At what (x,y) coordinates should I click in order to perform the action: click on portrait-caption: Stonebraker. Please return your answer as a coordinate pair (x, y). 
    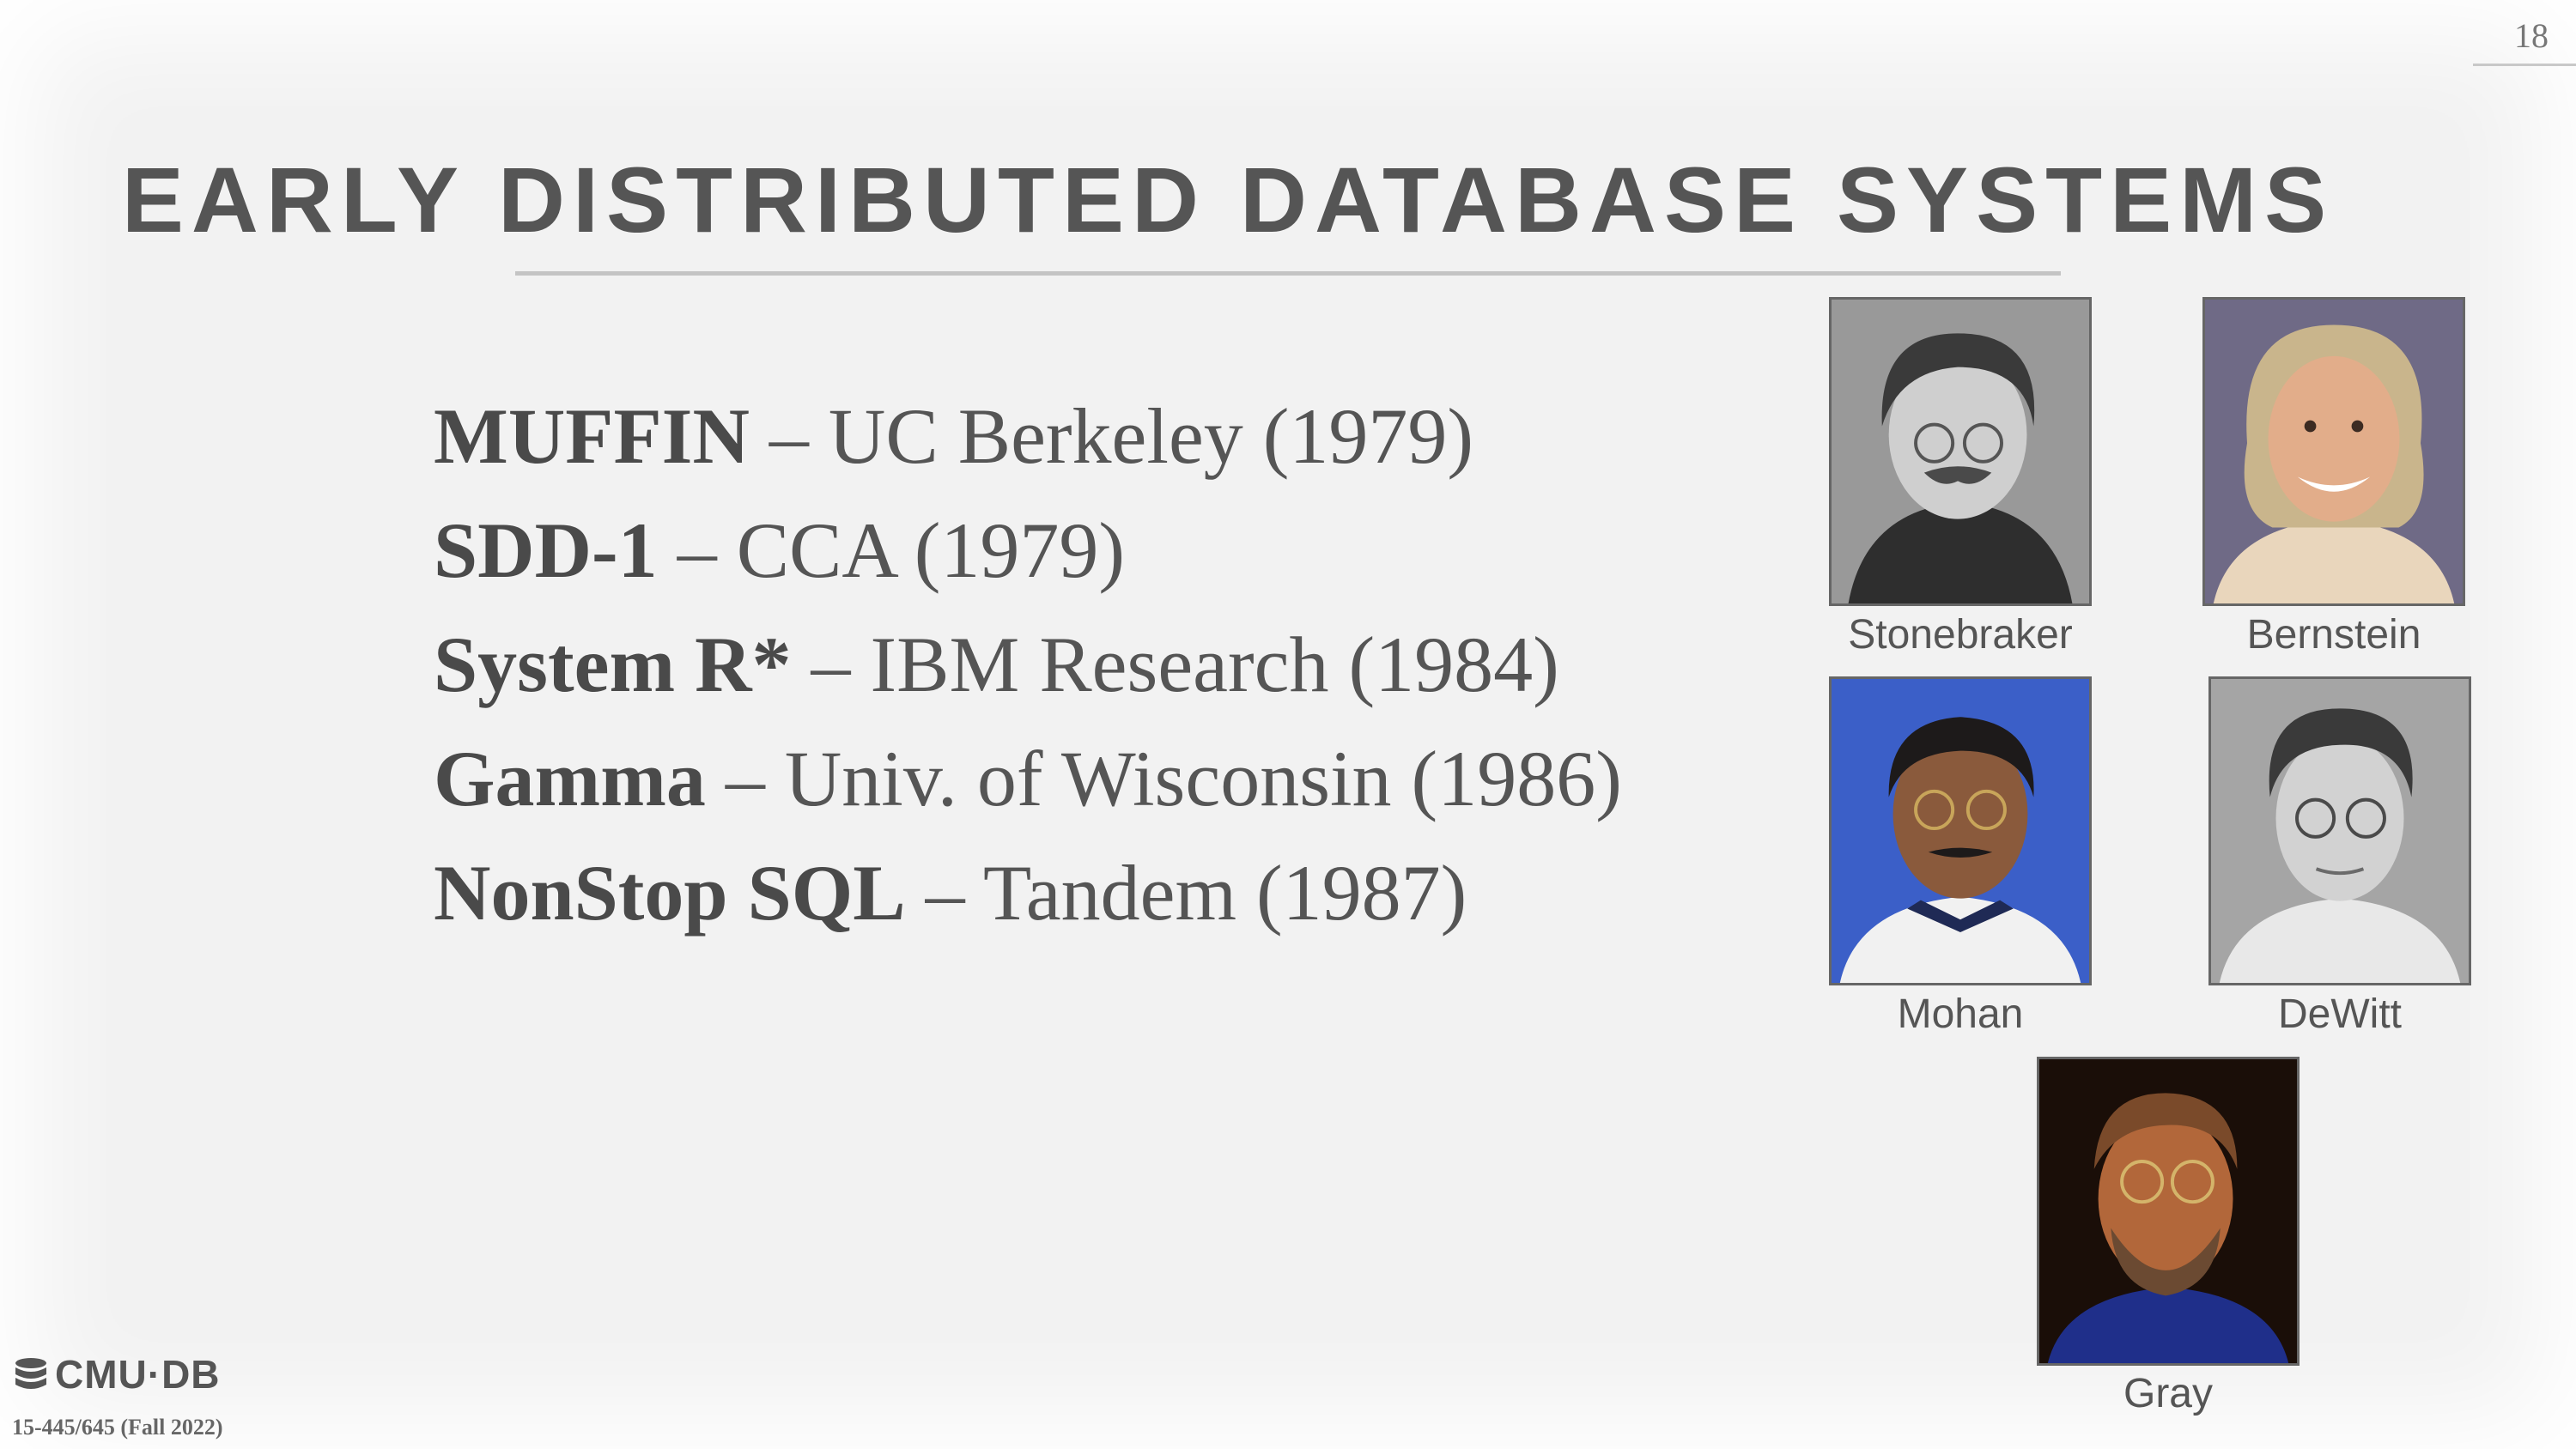
    Looking at the image, I should click on (1960, 635).